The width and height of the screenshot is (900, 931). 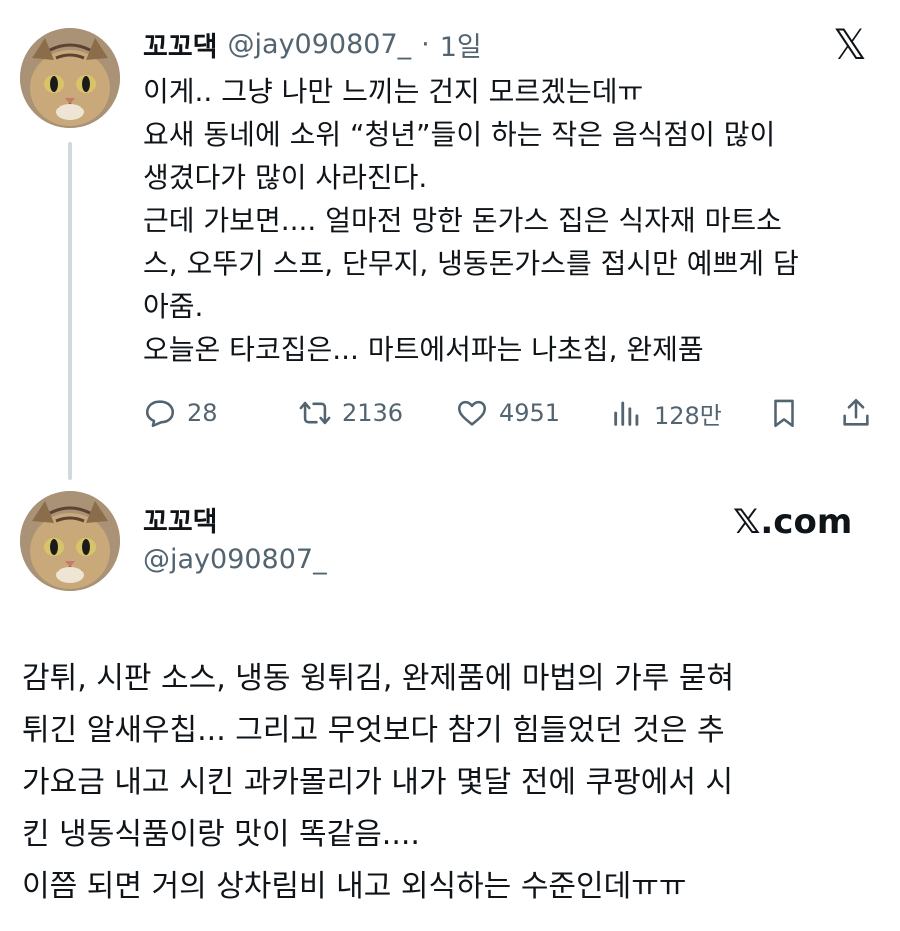 What do you see at coordinates (462, 220) in the screenshot?
I see `tweet-line: 근데 가보면.... 얼마전 망한 돈가스 집은 식자재 마트소` at bounding box center [462, 220].